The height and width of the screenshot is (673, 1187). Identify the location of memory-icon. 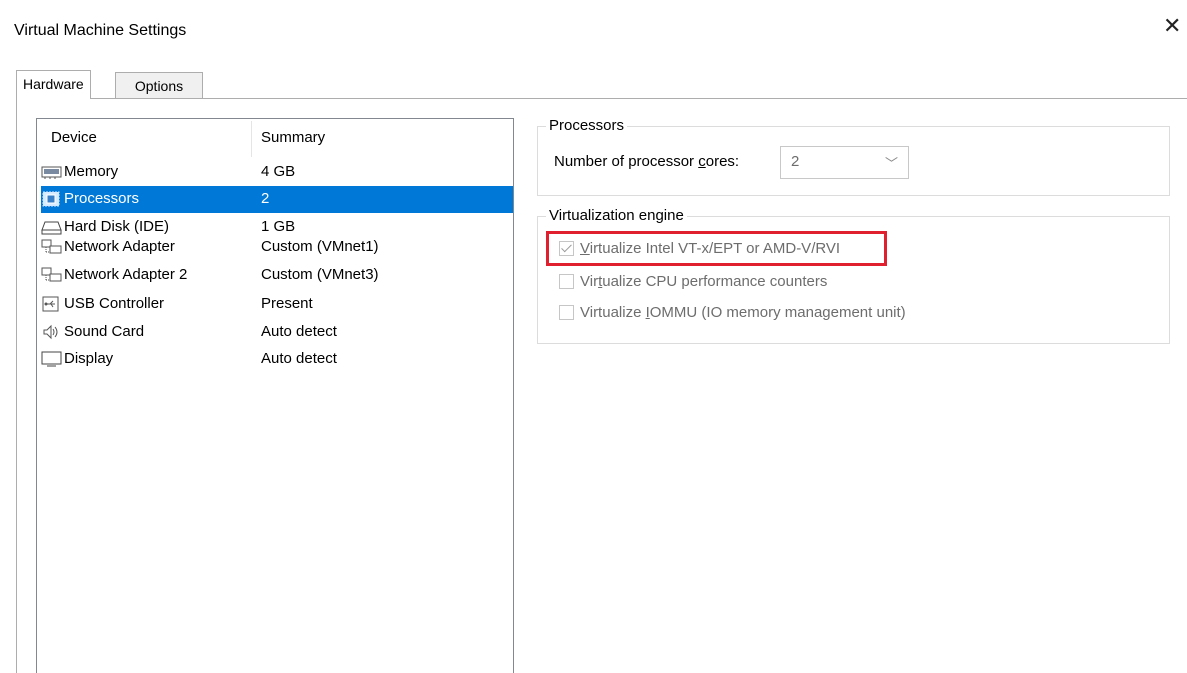
(52, 172).